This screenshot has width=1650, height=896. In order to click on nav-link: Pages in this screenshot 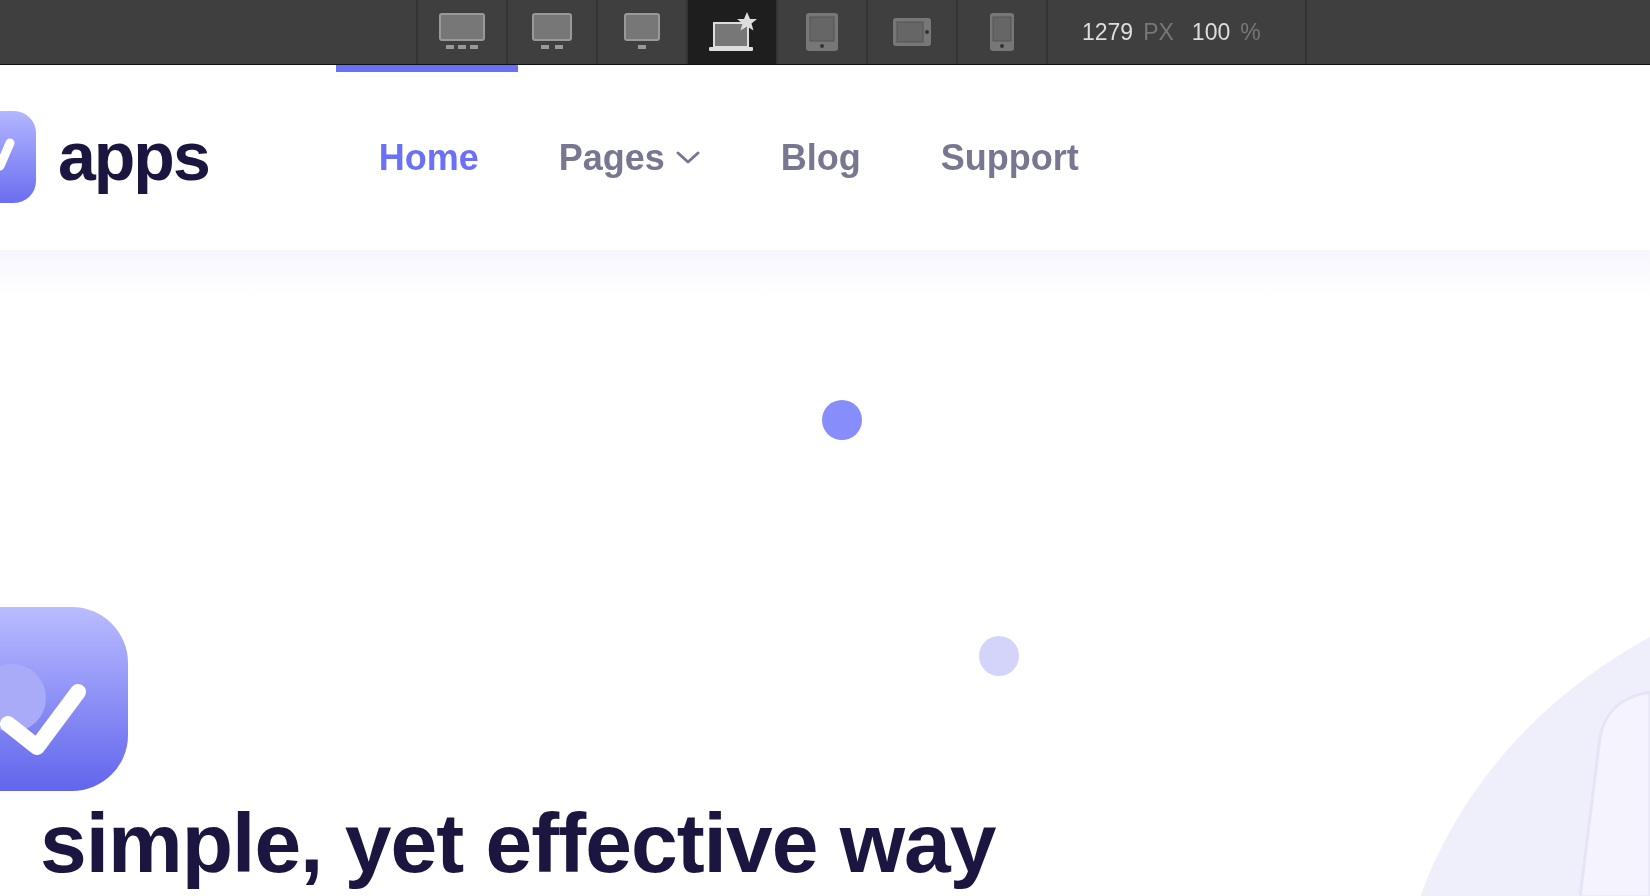, I will do `click(629, 157)`.